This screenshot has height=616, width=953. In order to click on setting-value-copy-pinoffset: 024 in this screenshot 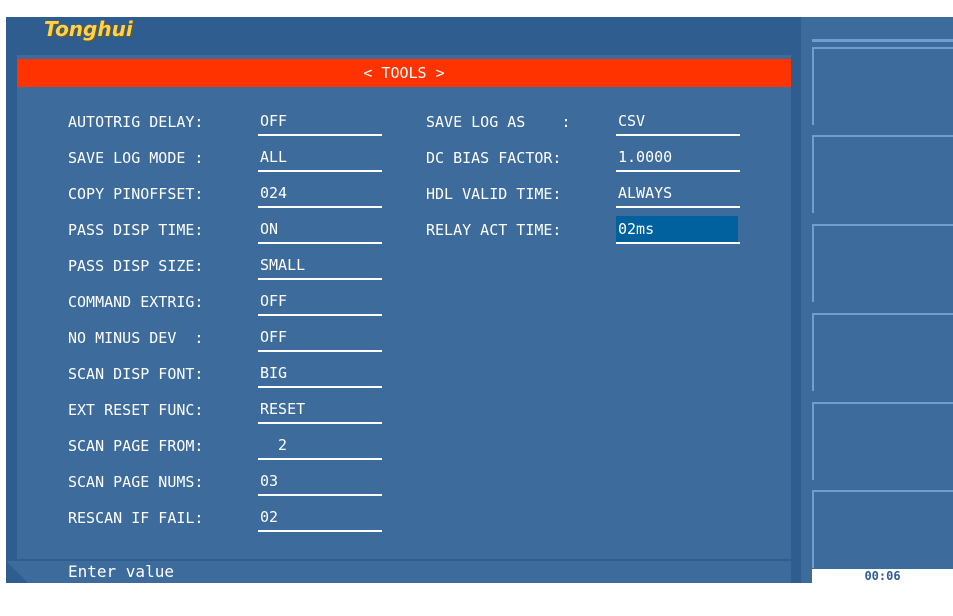, I will do `click(320, 193)`.